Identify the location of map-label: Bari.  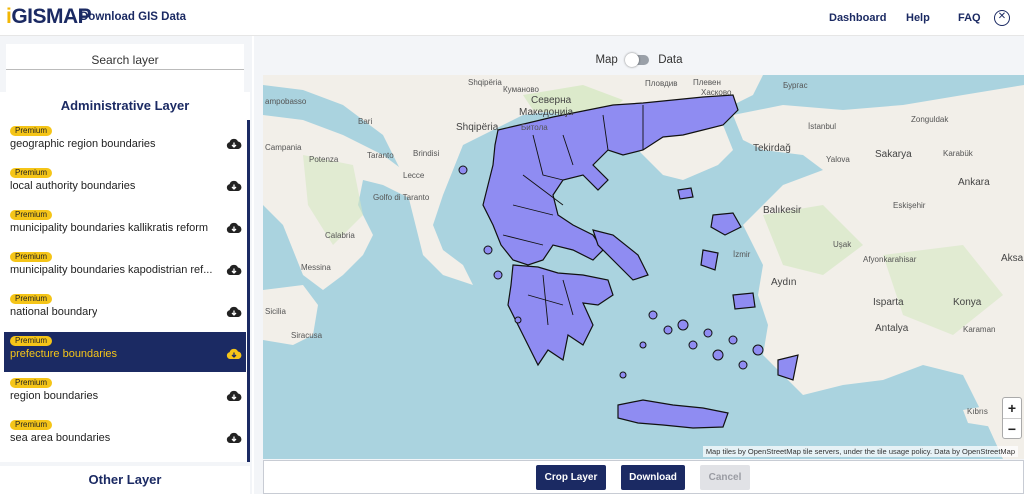
(365, 121).